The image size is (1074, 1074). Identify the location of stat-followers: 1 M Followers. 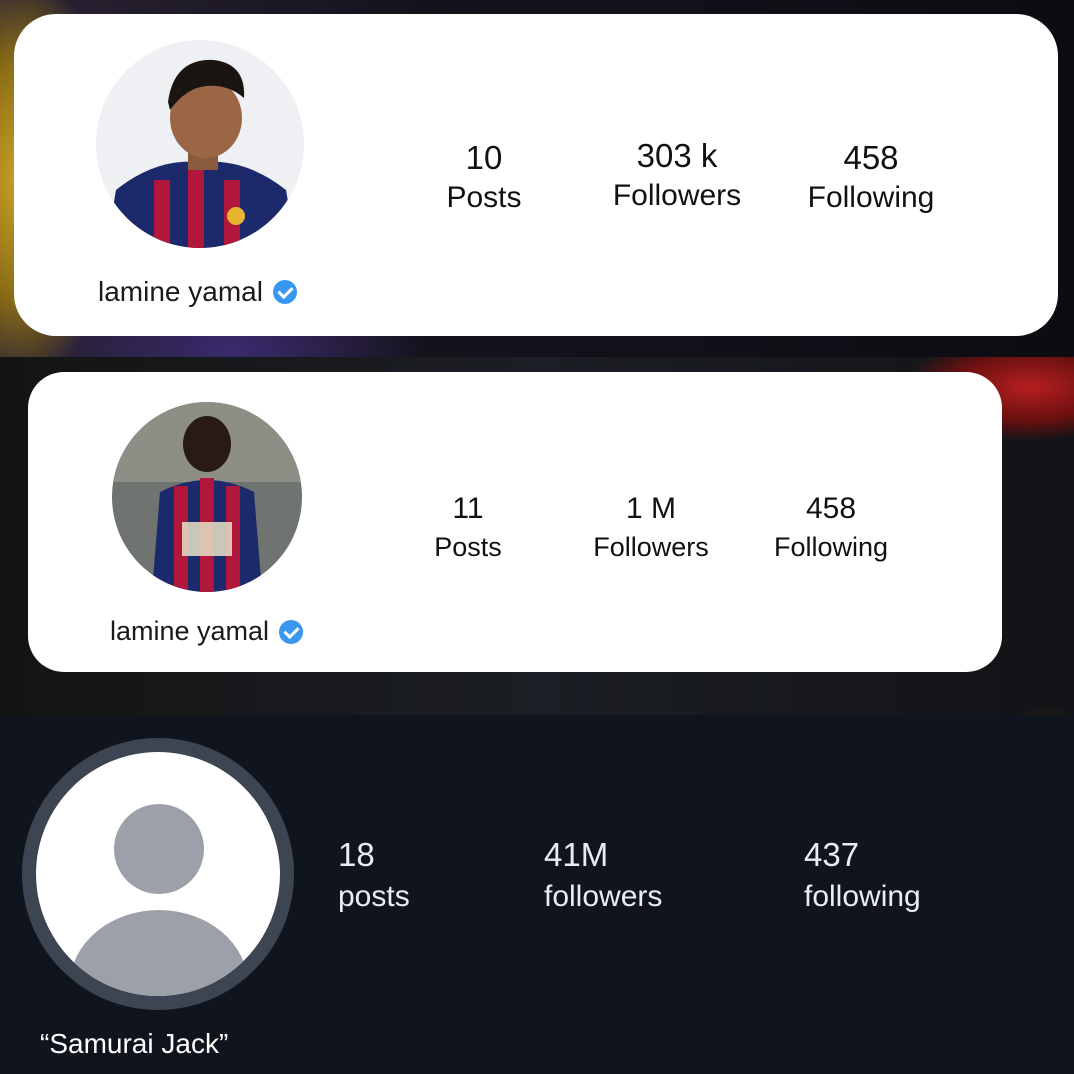
(651, 528).